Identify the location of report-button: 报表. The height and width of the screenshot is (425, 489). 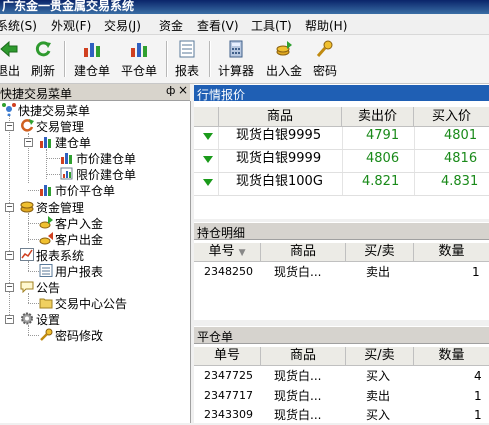
(187, 59).